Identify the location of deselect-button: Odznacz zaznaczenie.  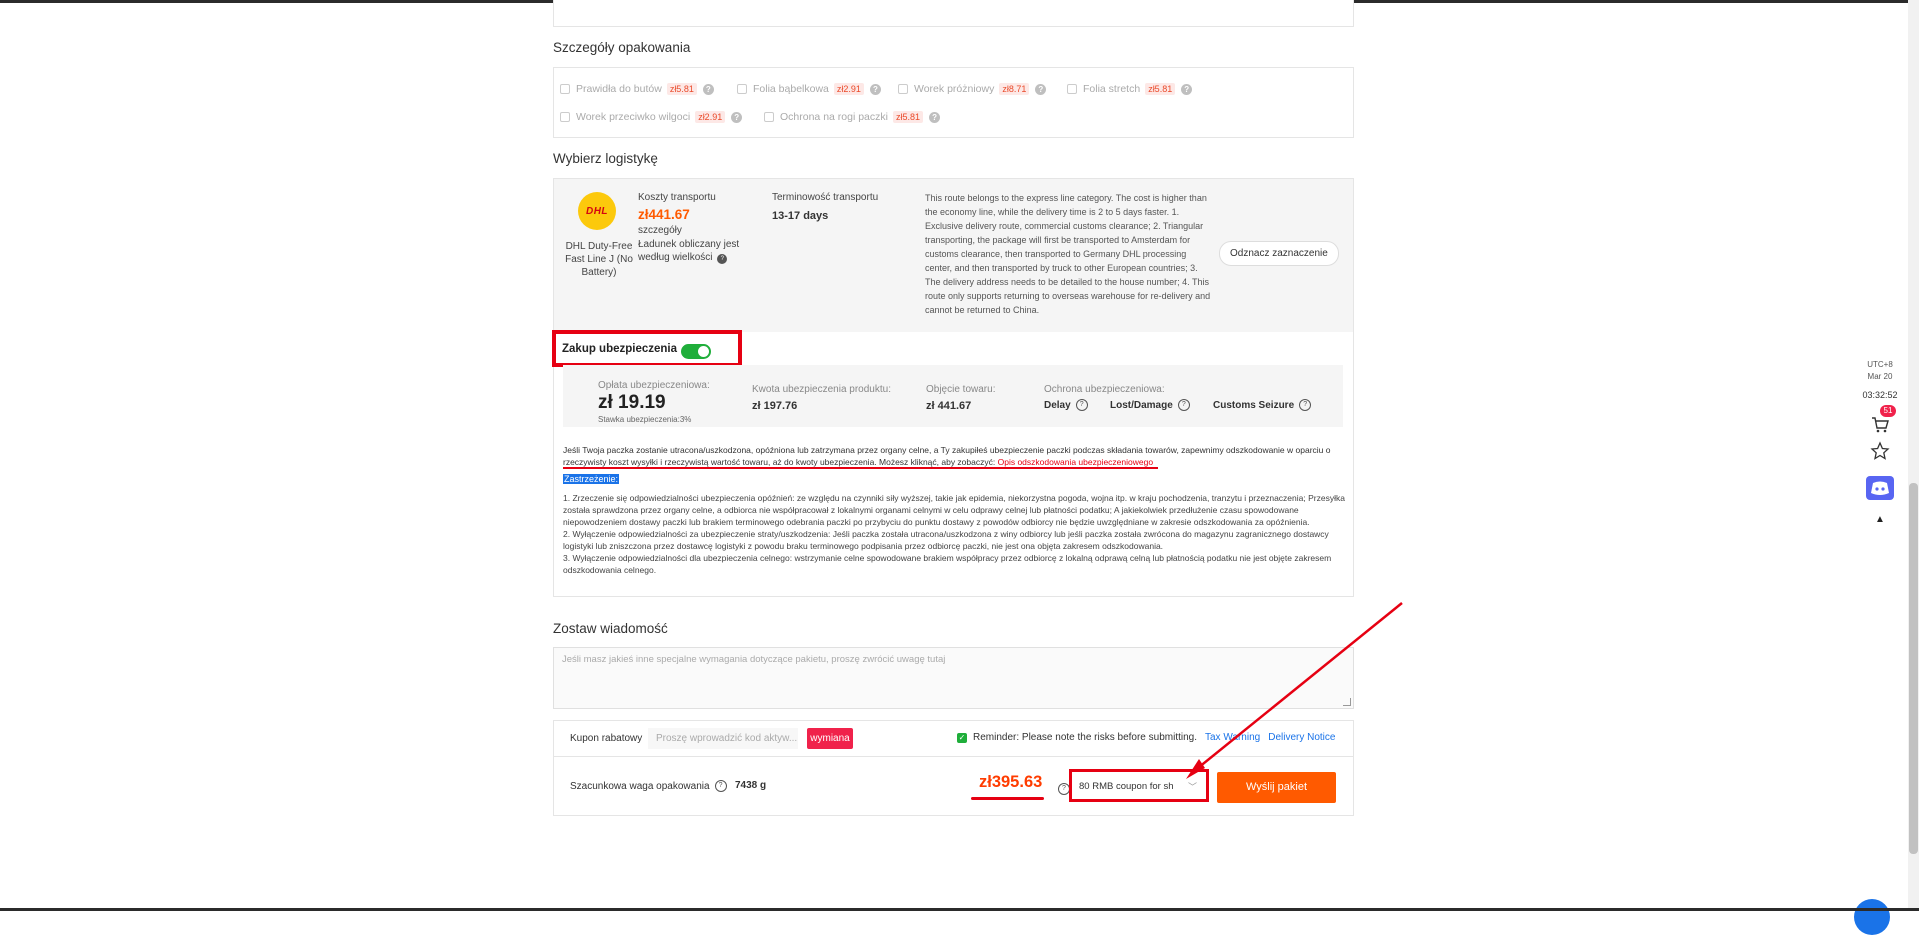
(1279, 253).